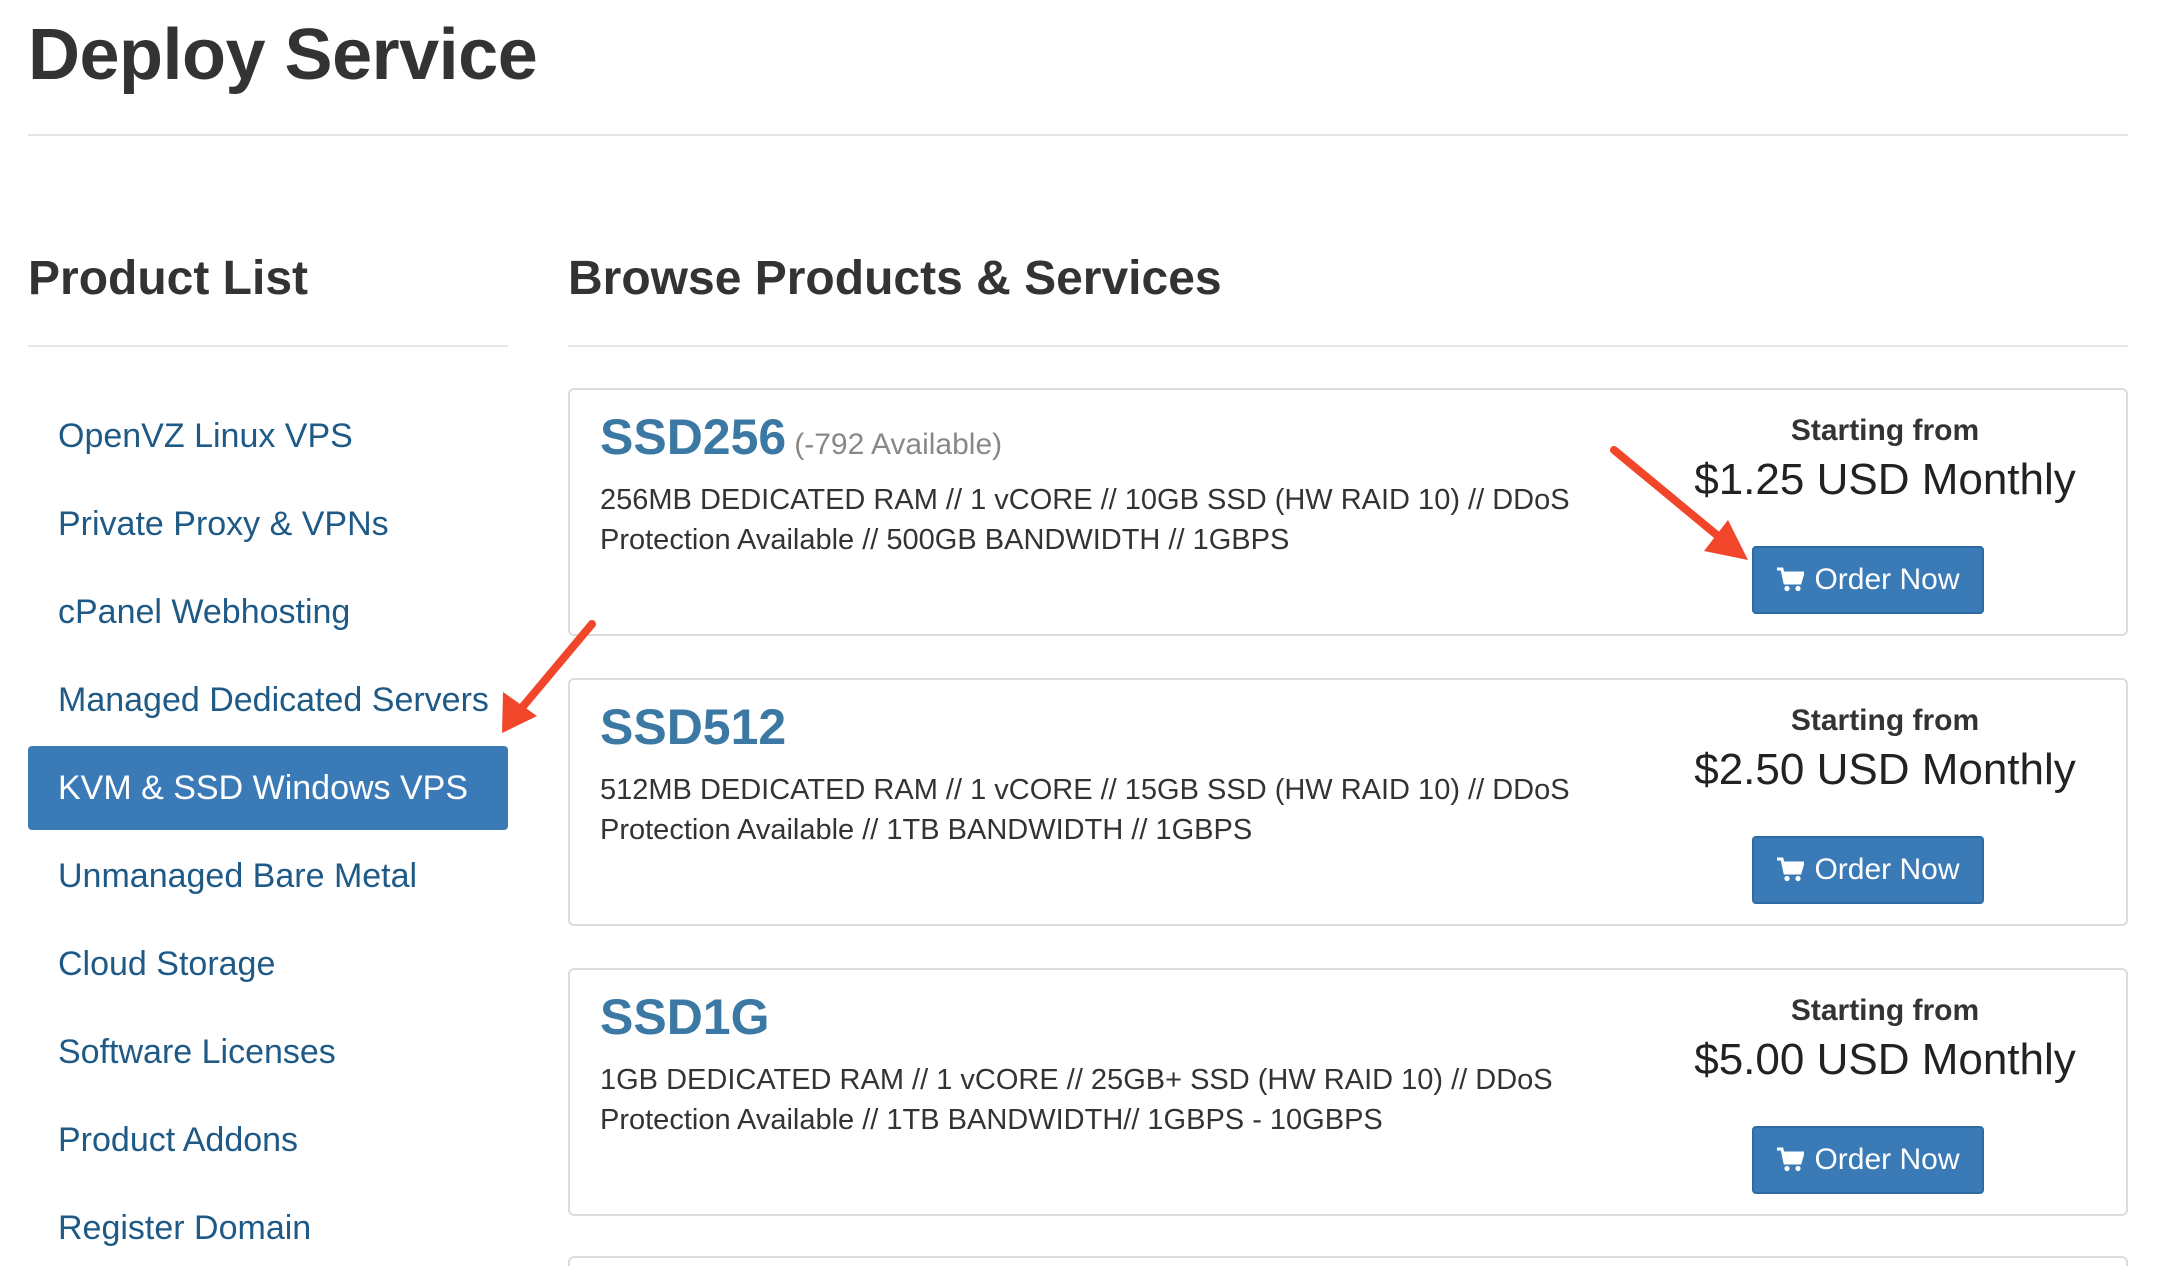 This screenshot has width=2162, height=1274. What do you see at coordinates (268, 524) in the screenshot?
I see `sidebar-item-private-proxy-vpns: Private Proxy & VPNs` at bounding box center [268, 524].